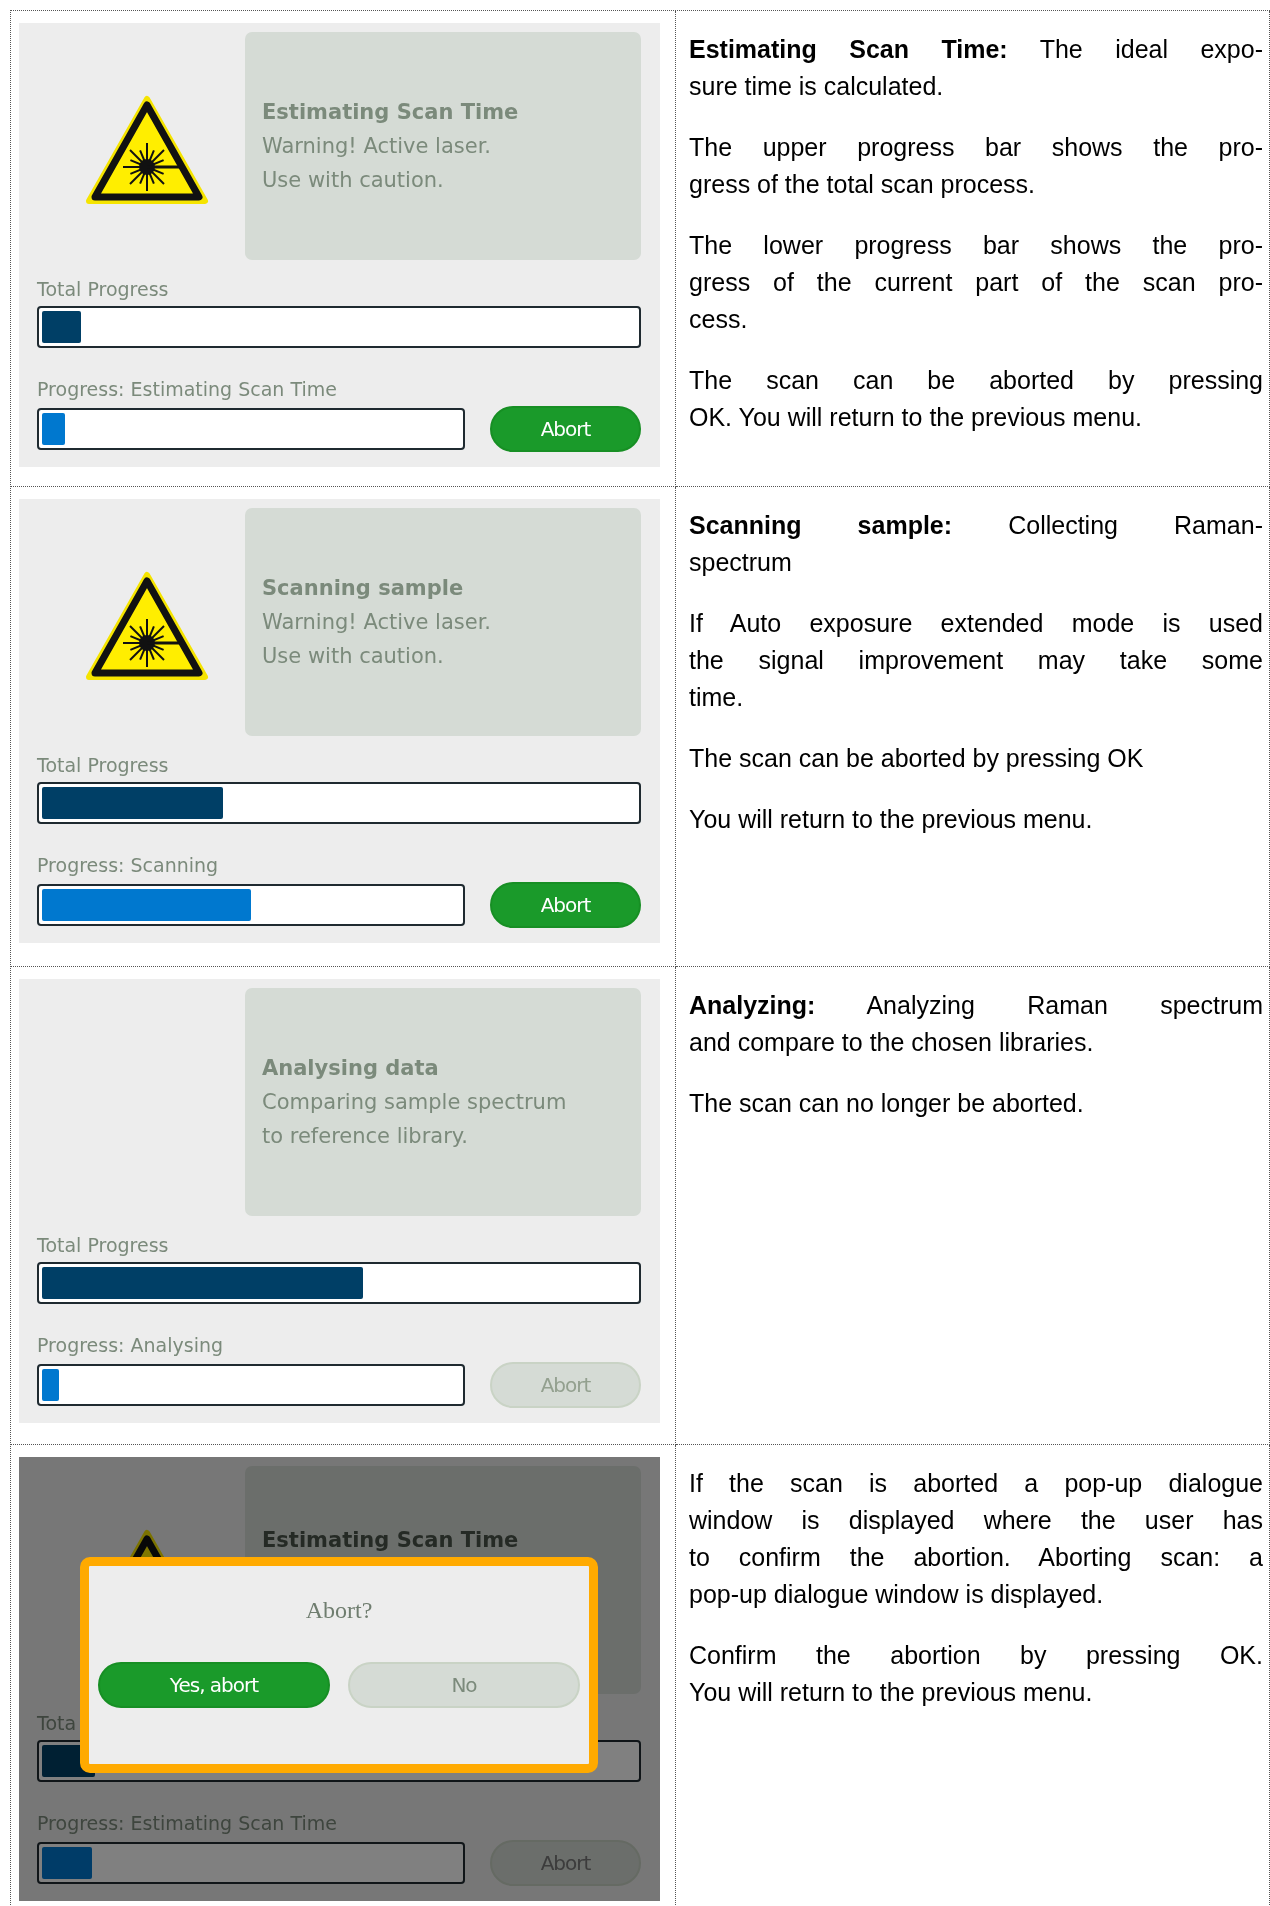  Describe the element at coordinates (976, 282) in the screenshot. I see `description-paragraph: The lower progress bar shows the pro- gress of the current part of the scan pro- cess.` at that location.